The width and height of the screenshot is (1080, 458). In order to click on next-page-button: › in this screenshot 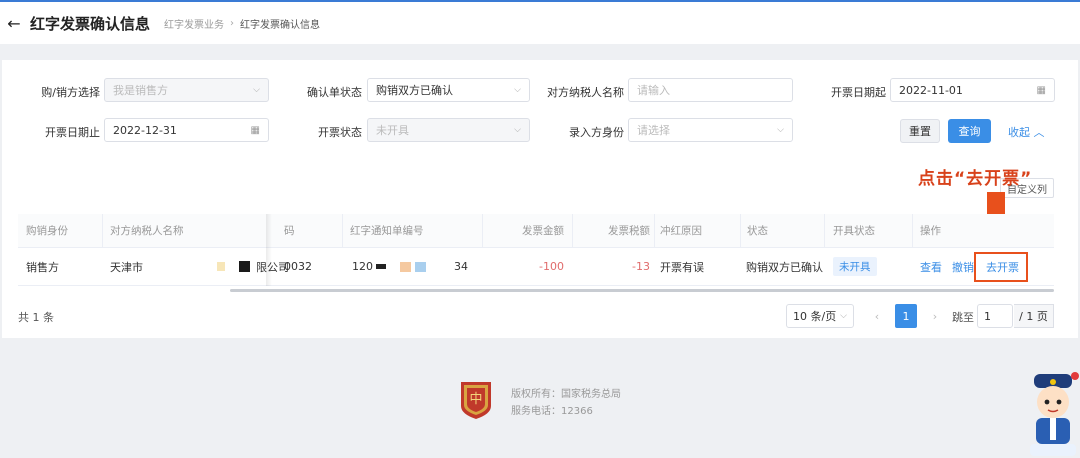, I will do `click(935, 316)`.